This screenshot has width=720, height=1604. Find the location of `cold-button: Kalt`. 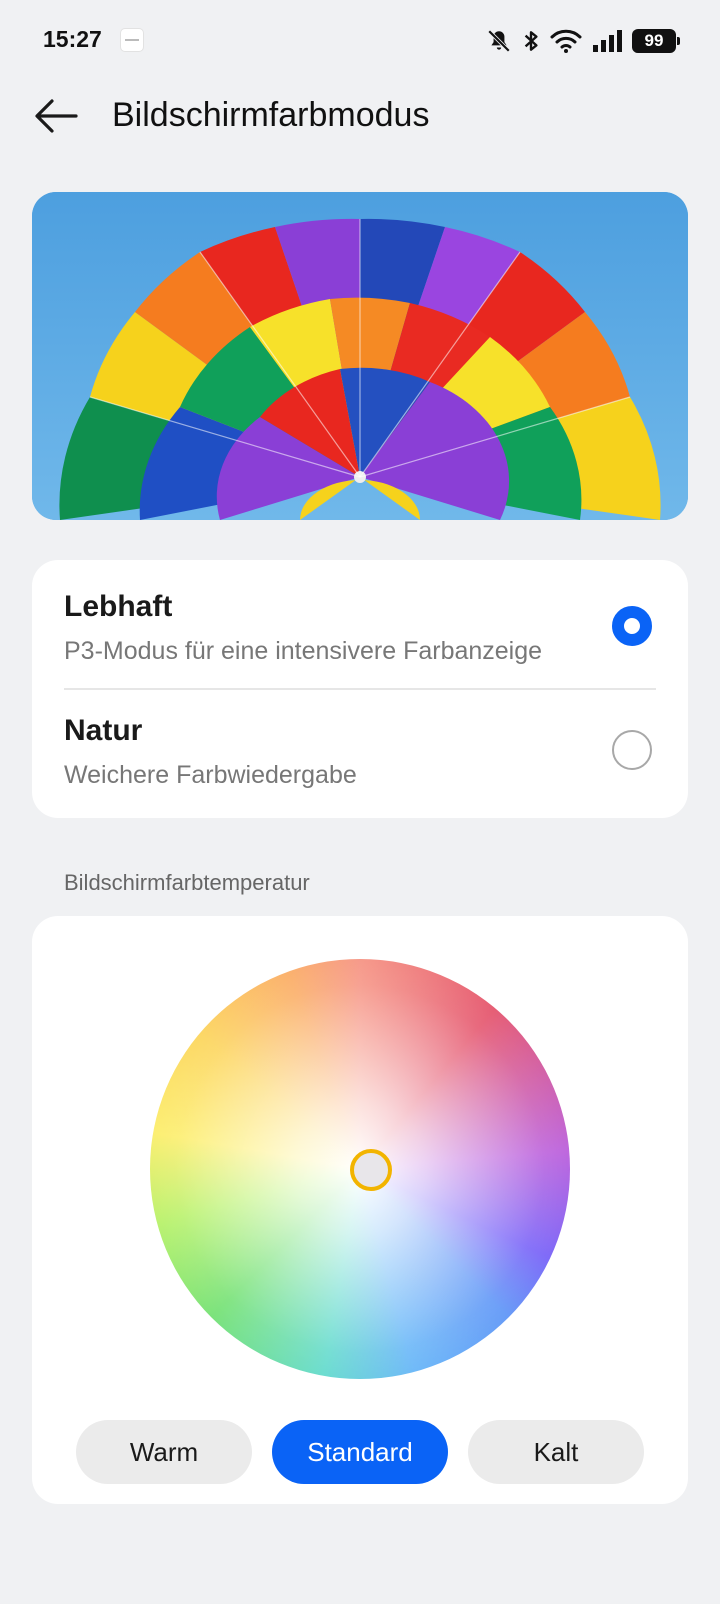

cold-button: Kalt is located at coordinates (556, 1452).